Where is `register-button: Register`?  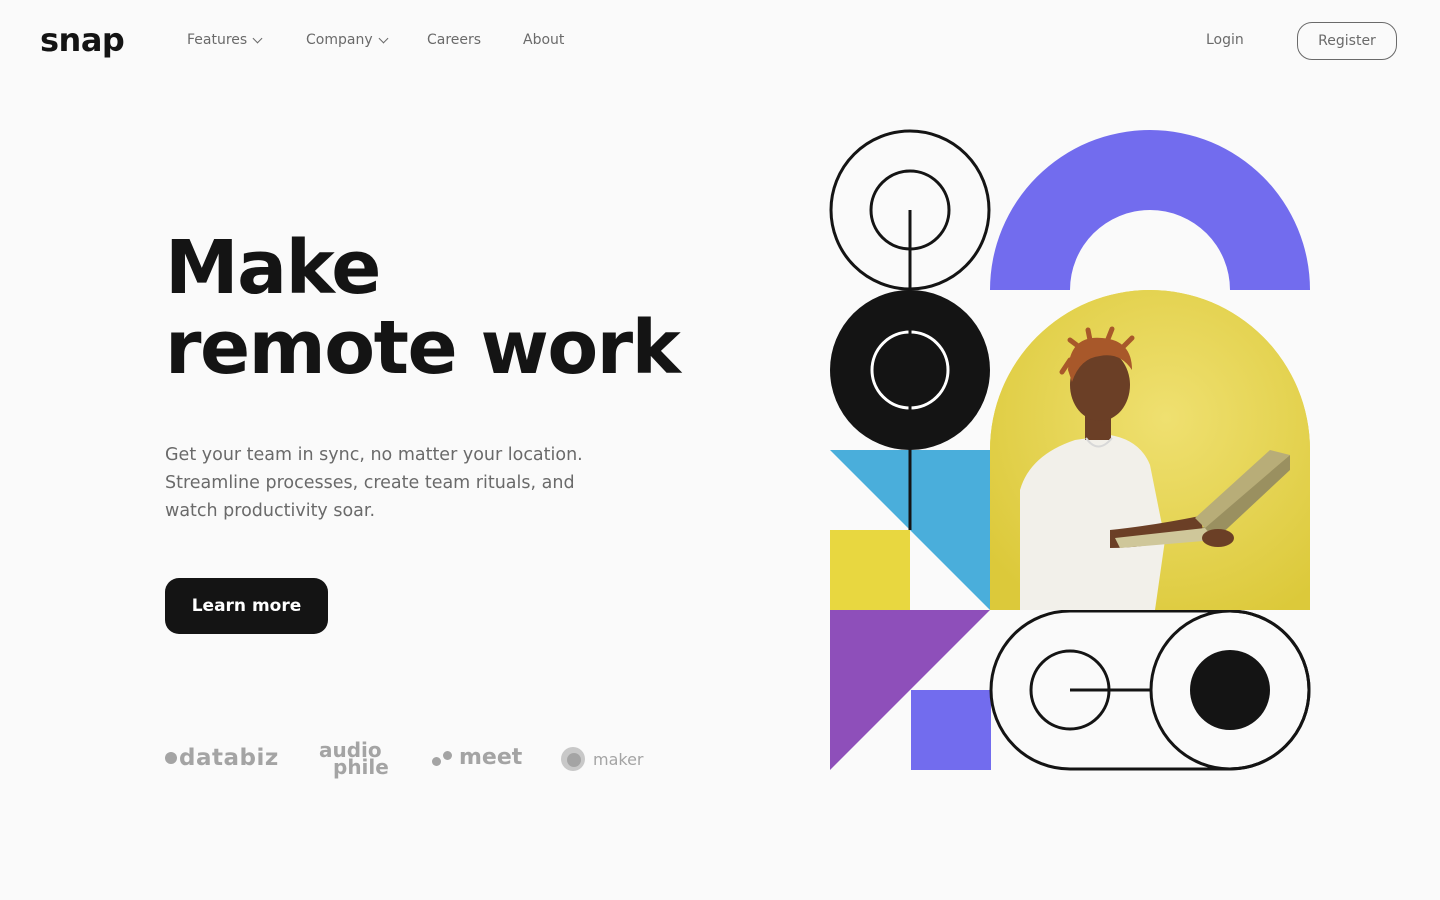 register-button: Register is located at coordinates (1347, 41).